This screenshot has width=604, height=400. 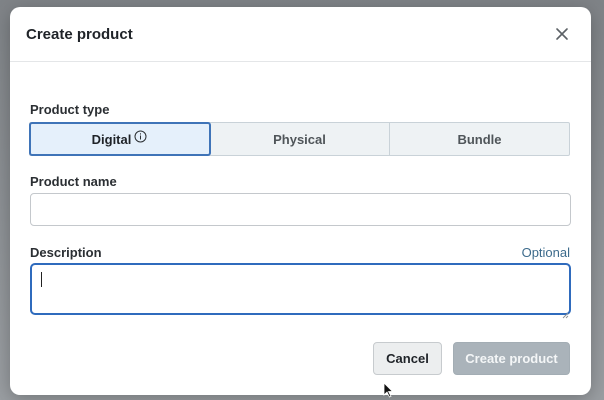 What do you see at coordinates (70, 109) in the screenshot?
I see `product-type-label: Product type` at bounding box center [70, 109].